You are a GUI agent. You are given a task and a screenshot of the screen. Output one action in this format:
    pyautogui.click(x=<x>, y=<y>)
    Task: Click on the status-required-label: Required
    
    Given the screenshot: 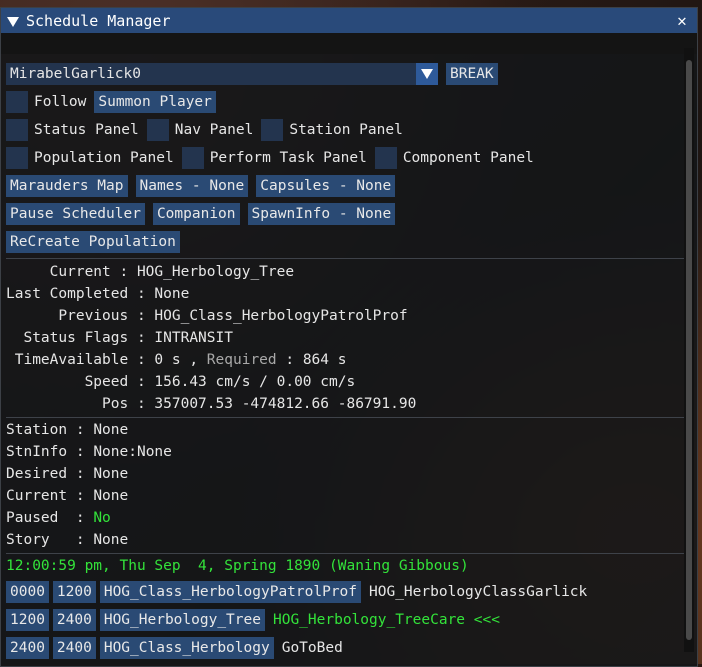 What is the action you would take?
    pyautogui.click(x=241, y=360)
    